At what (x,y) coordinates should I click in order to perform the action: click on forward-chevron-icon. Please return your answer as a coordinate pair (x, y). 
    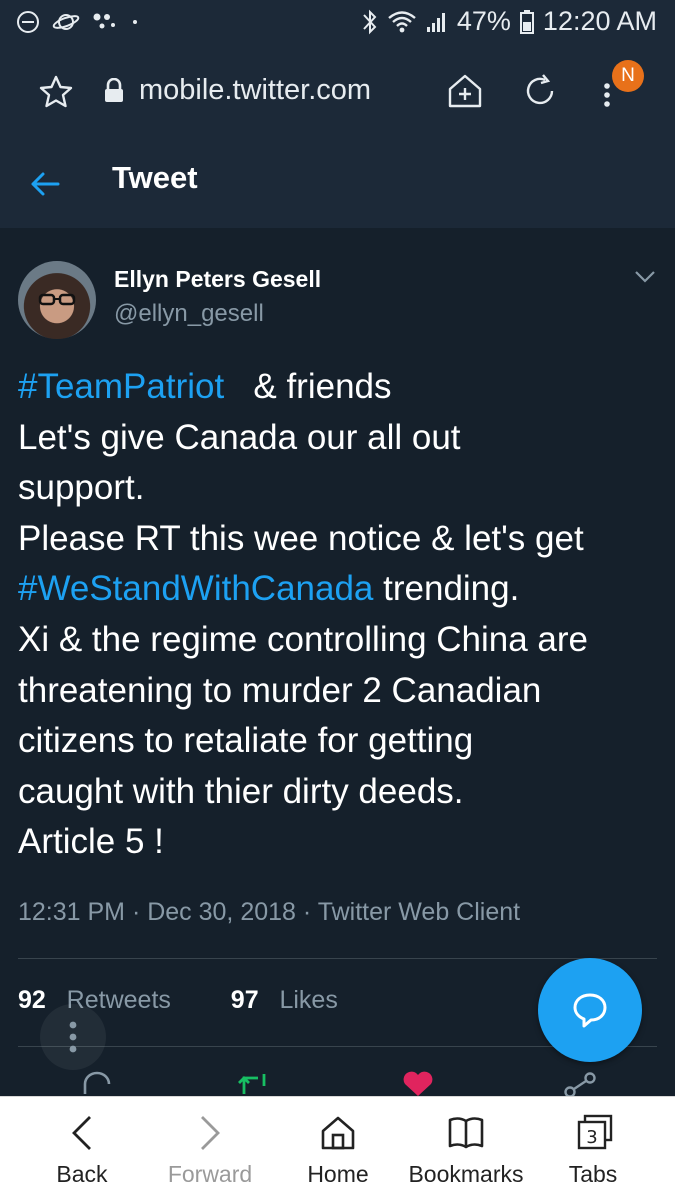
    Looking at the image, I should click on (210, 1133).